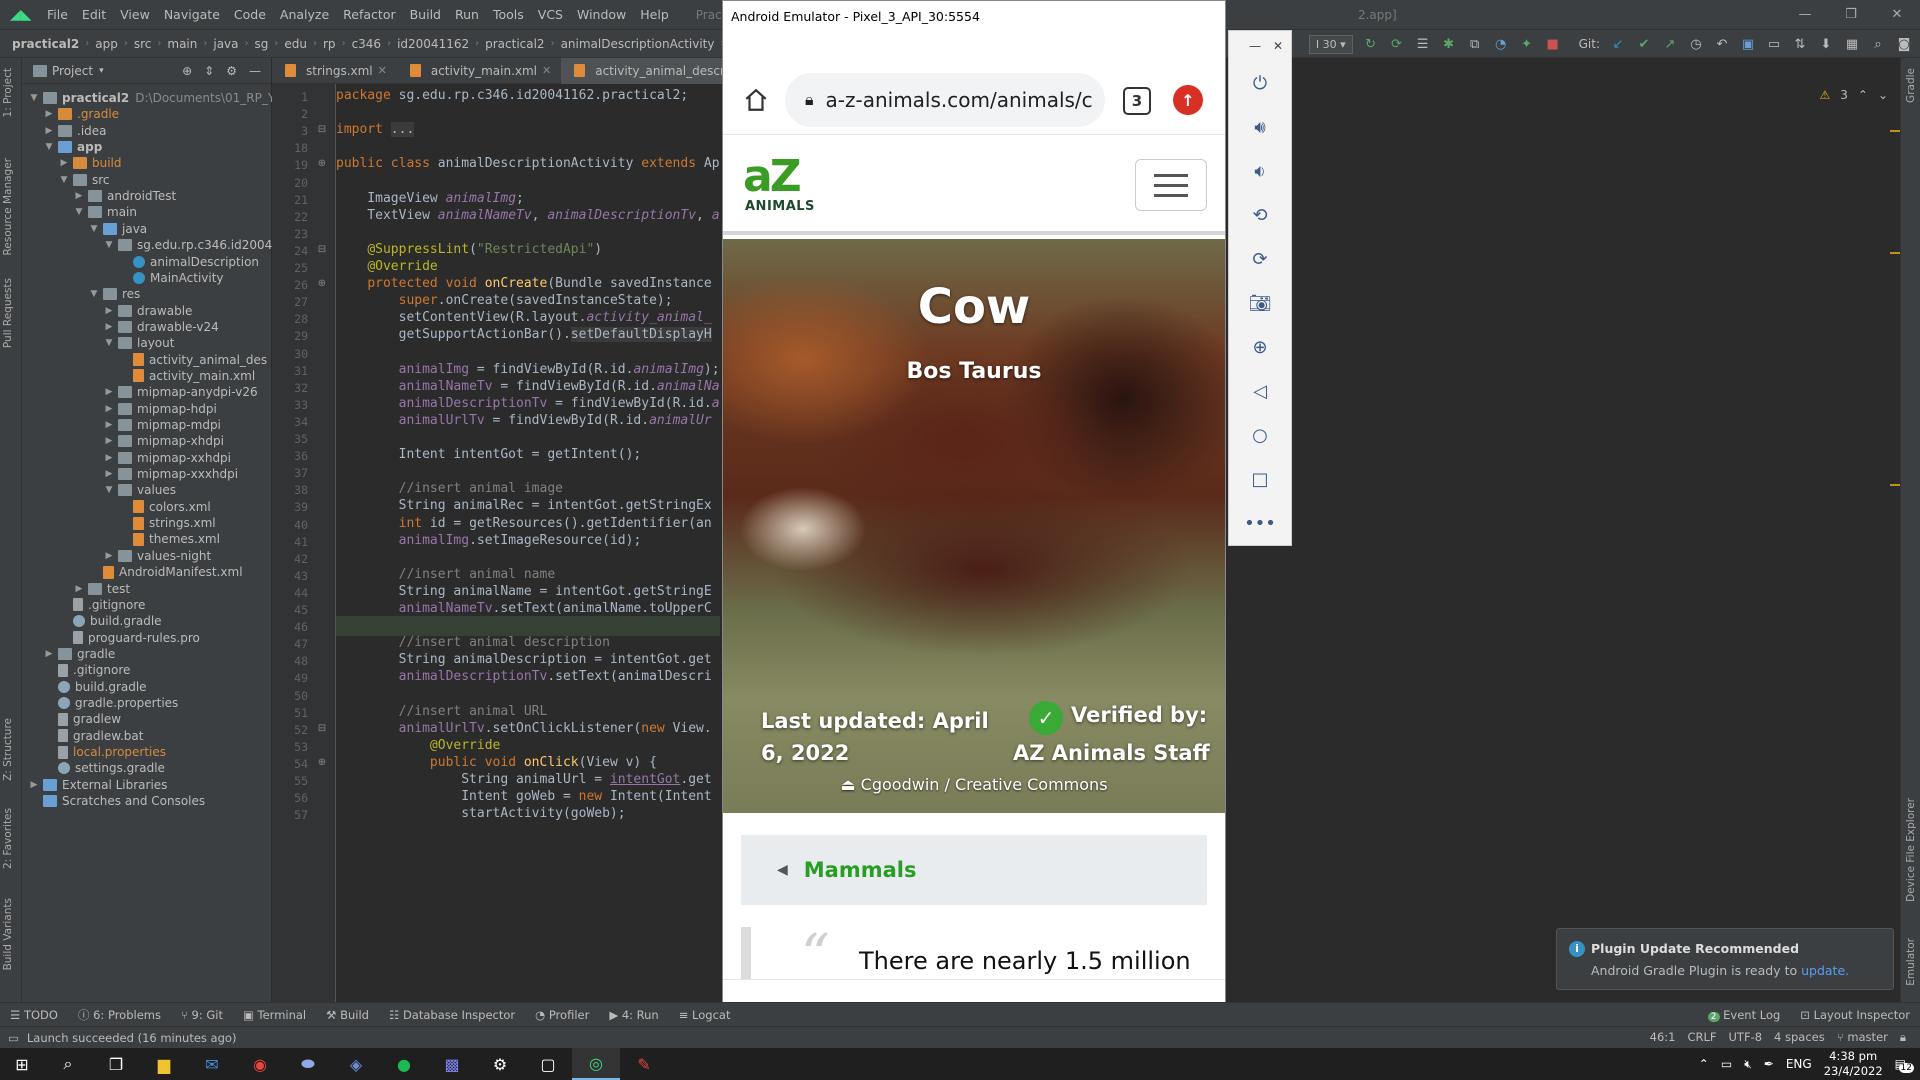  What do you see at coordinates (34, 1015) in the screenshot?
I see `tool-todo: ☰ TODO` at bounding box center [34, 1015].